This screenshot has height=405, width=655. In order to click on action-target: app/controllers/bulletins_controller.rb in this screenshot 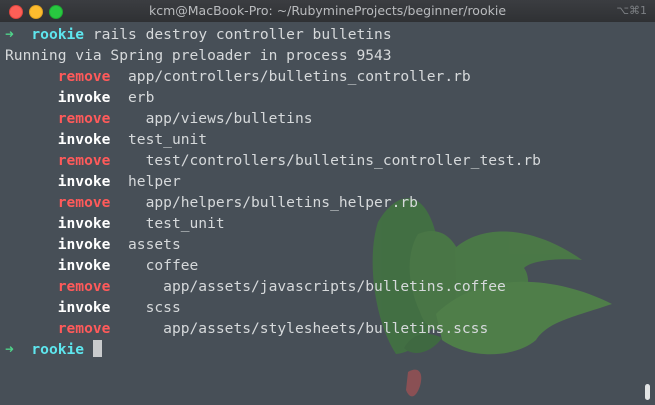, I will do `click(299, 76)`.